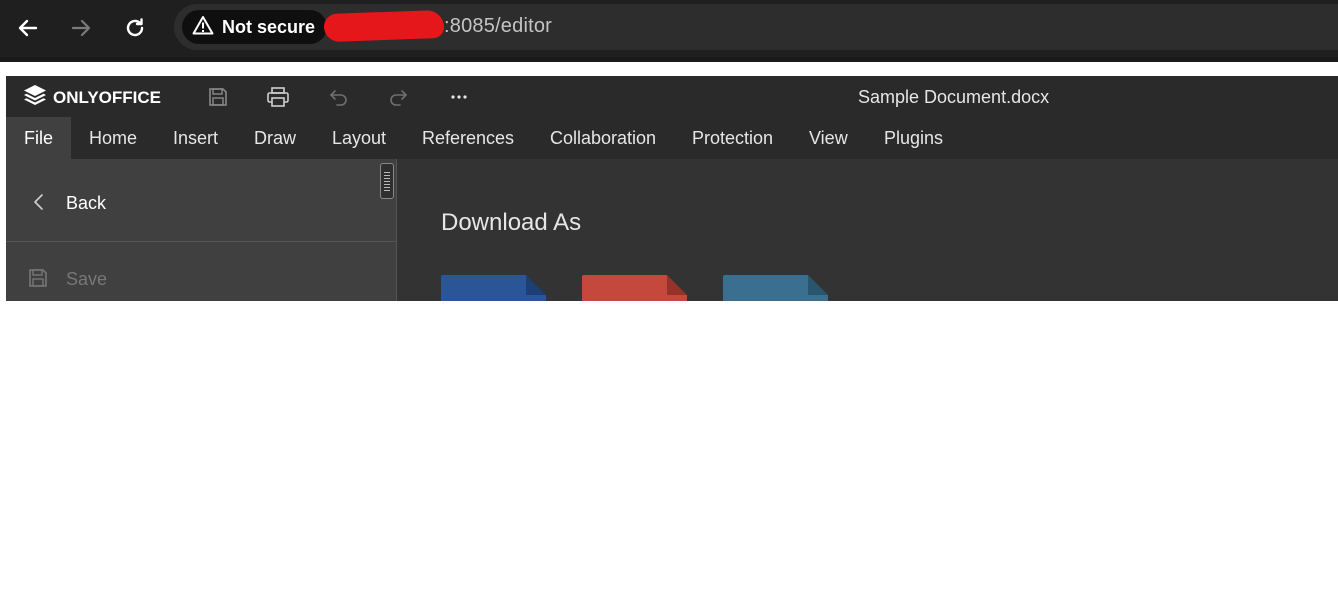  Describe the element at coordinates (384, 26) in the screenshot. I see `redaction-mark` at that location.